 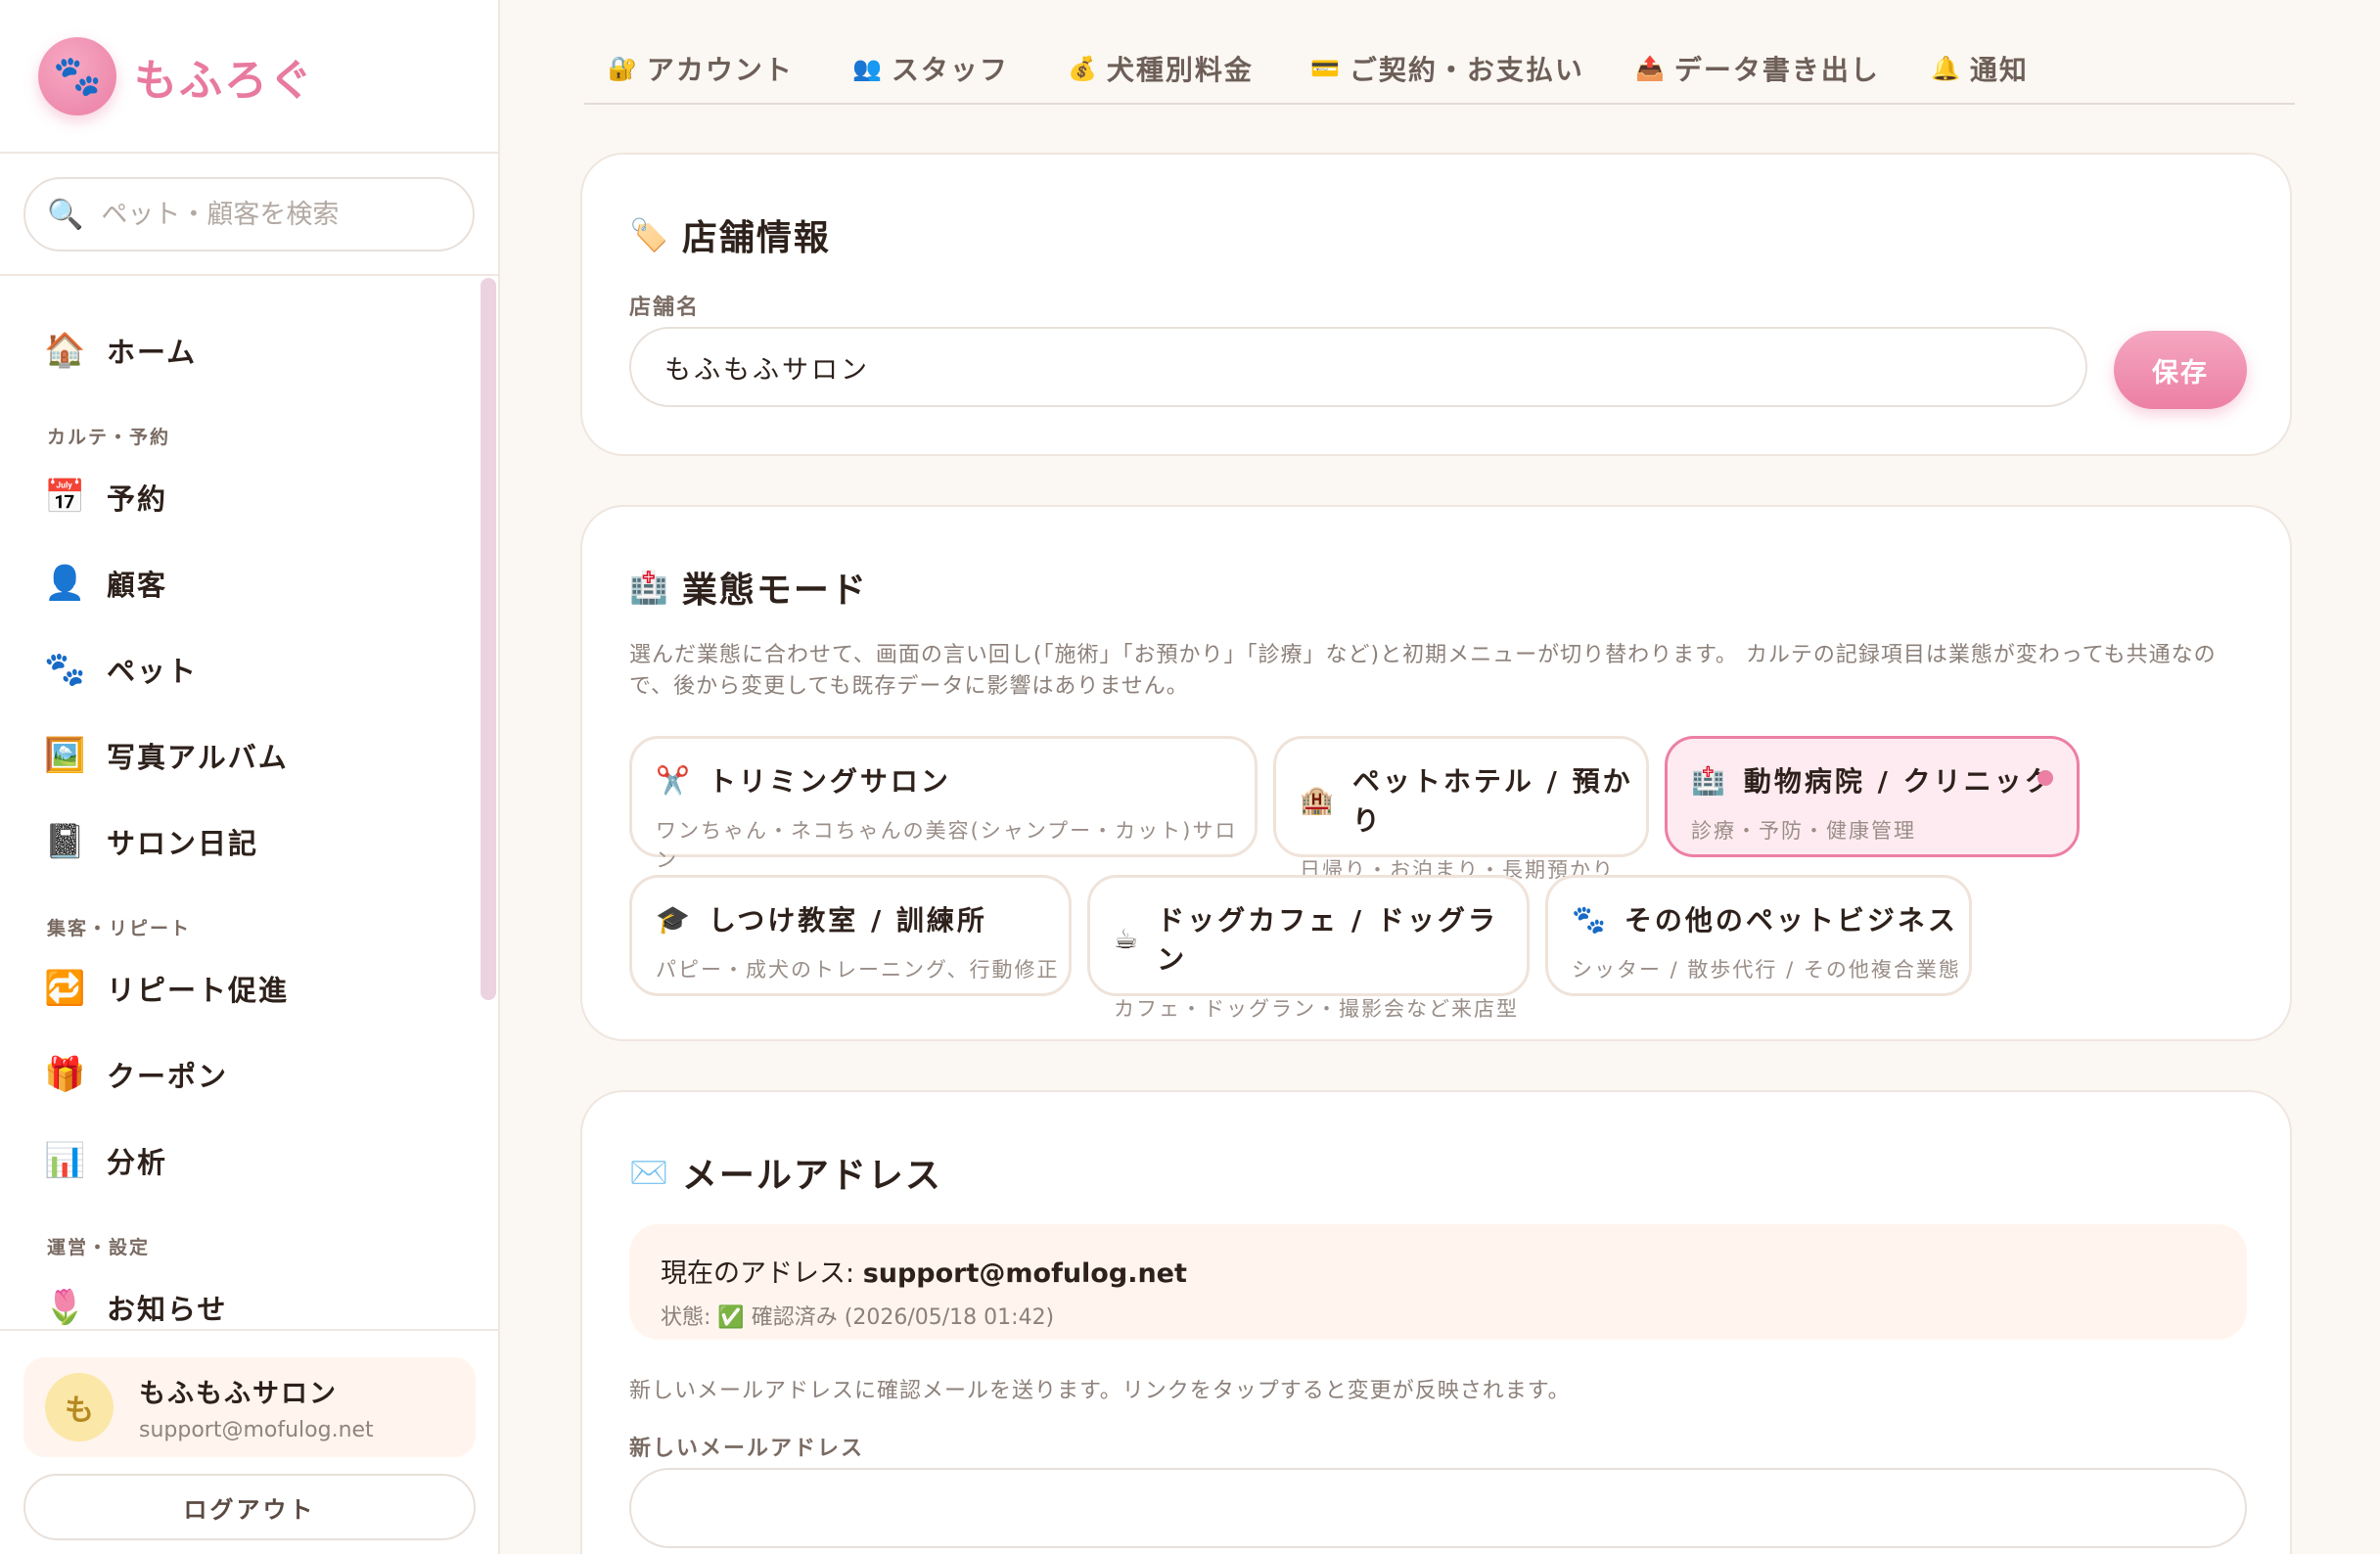 What do you see at coordinates (137, 1162) in the screenshot?
I see `sidebar-item-label: 分析` at bounding box center [137, 1162].